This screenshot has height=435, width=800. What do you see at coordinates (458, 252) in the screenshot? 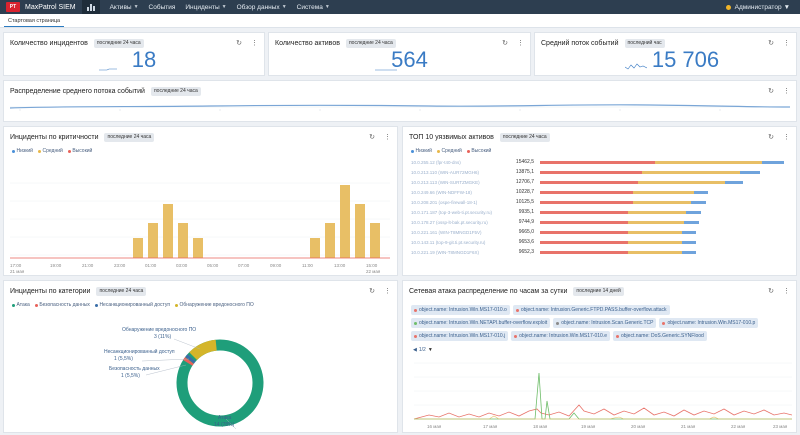
I see `asset-name: 10.0.221.19 (WIN-T8MNGD1F6X)` at bounding box center [458, 252].